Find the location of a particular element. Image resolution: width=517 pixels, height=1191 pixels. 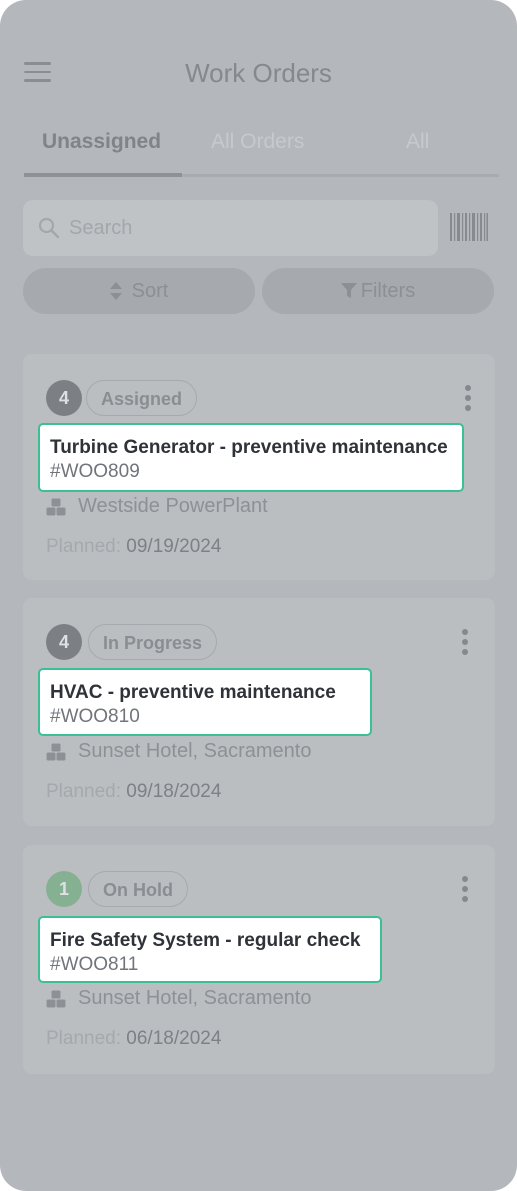

search-icon is located at coordinates (49, 228).